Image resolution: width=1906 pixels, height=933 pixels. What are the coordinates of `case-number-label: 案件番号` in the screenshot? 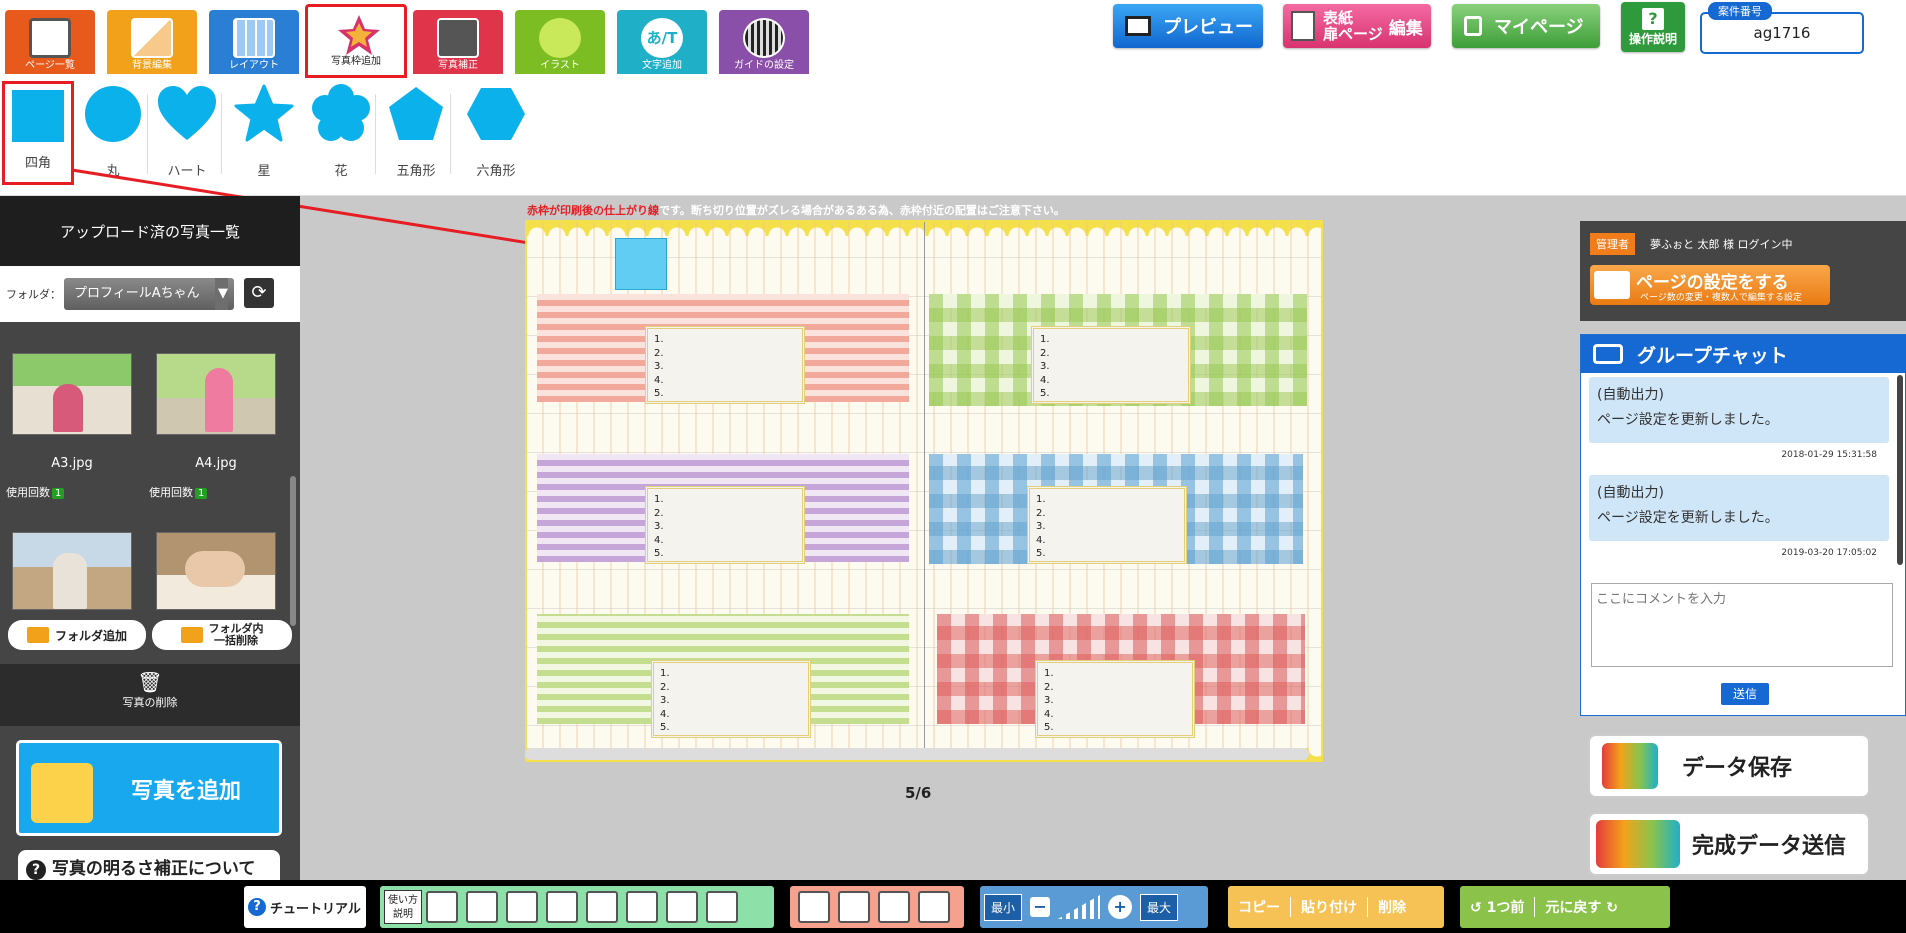 It's located at (1740, 11).